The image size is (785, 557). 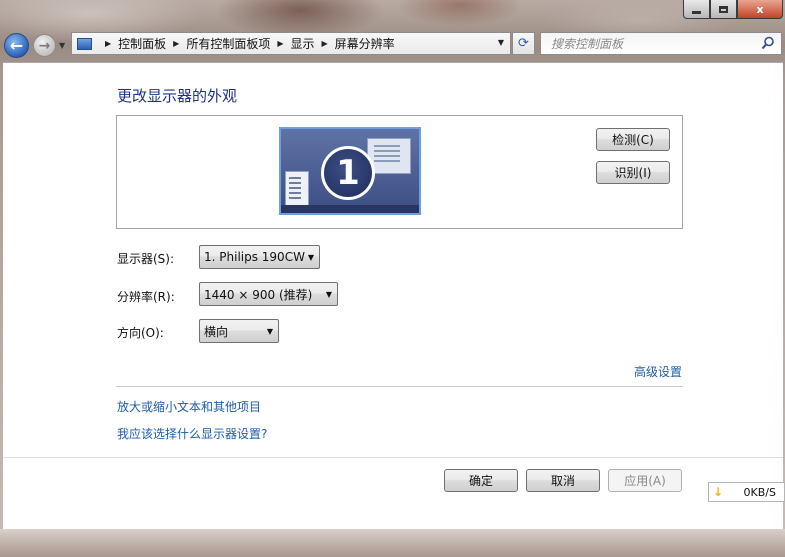 What do you see at coordinates (258, 294) in the screenshot?
I see `resolution-select-value: 1440 × 900 (推荐)` at bounding box center [258, 294].